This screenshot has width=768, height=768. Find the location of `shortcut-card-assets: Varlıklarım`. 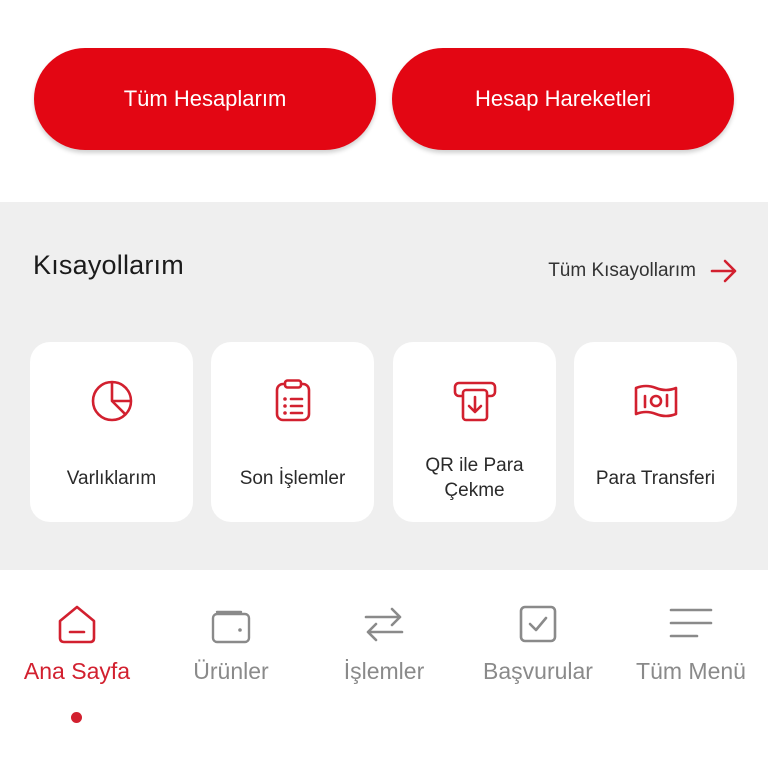

shortcut-card-assets: Varlıklarım is located at coordinates (111, 432).